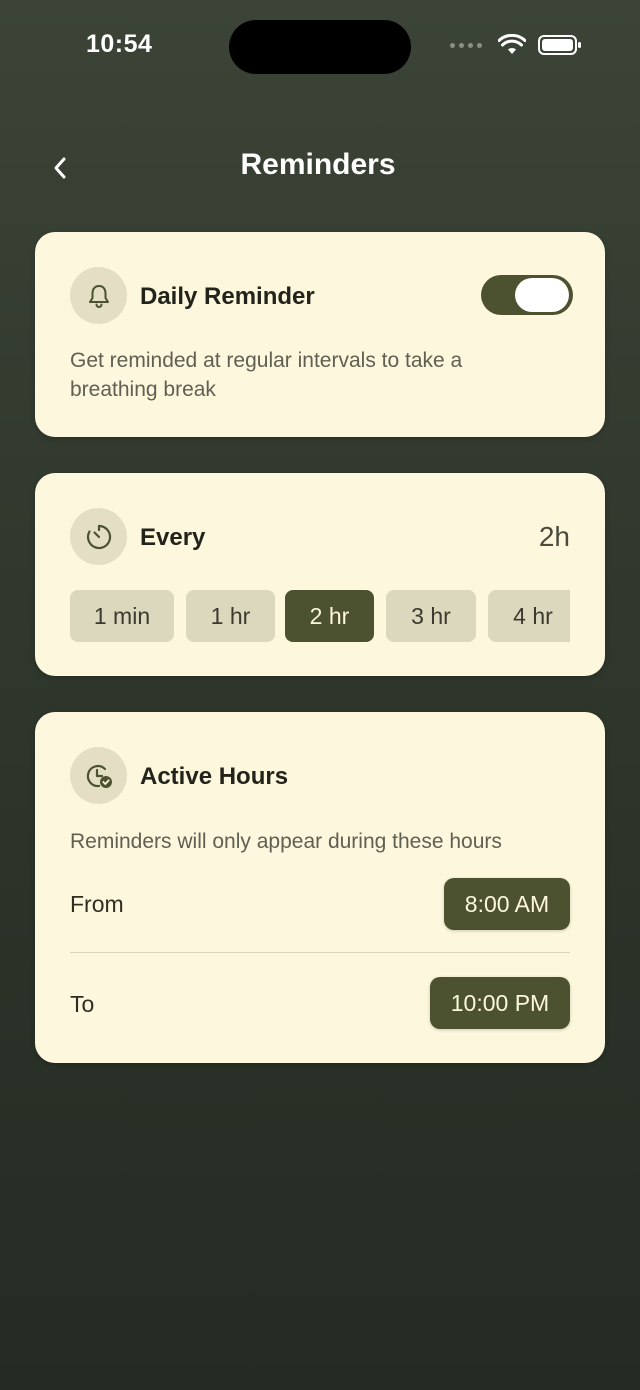 The width and height of the screenshot is (640, 1390). Describe the element at coordinates (529, 616) in the screenshot. I see `interval-chip-4hr: 4 hr` at that location.